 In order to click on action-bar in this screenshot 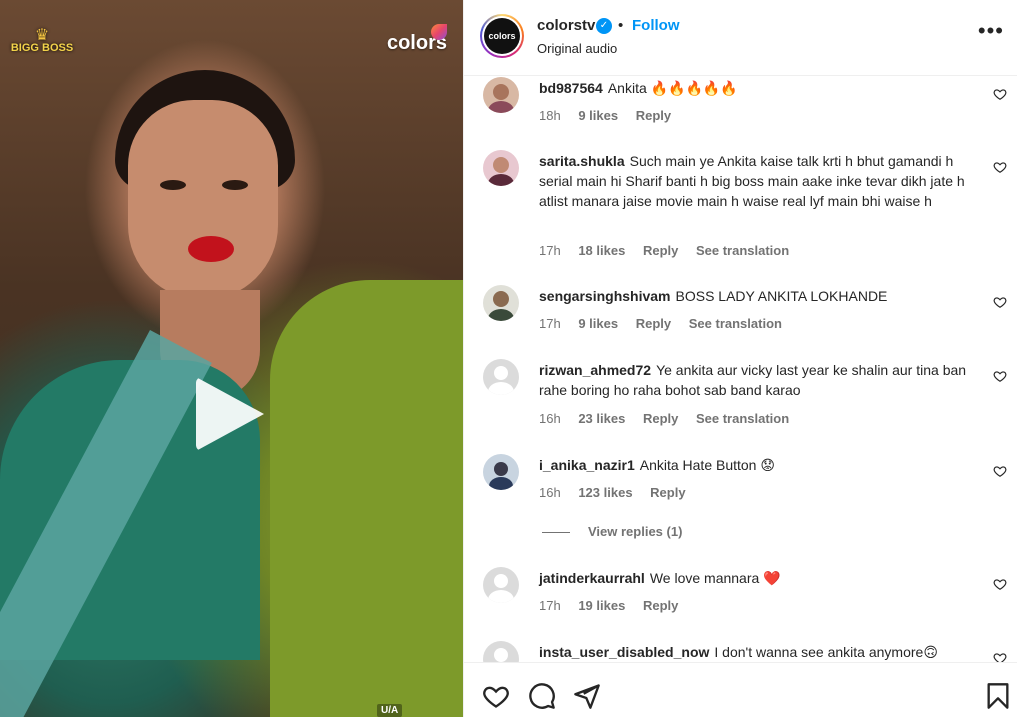, I will do `click(740, 689)`.